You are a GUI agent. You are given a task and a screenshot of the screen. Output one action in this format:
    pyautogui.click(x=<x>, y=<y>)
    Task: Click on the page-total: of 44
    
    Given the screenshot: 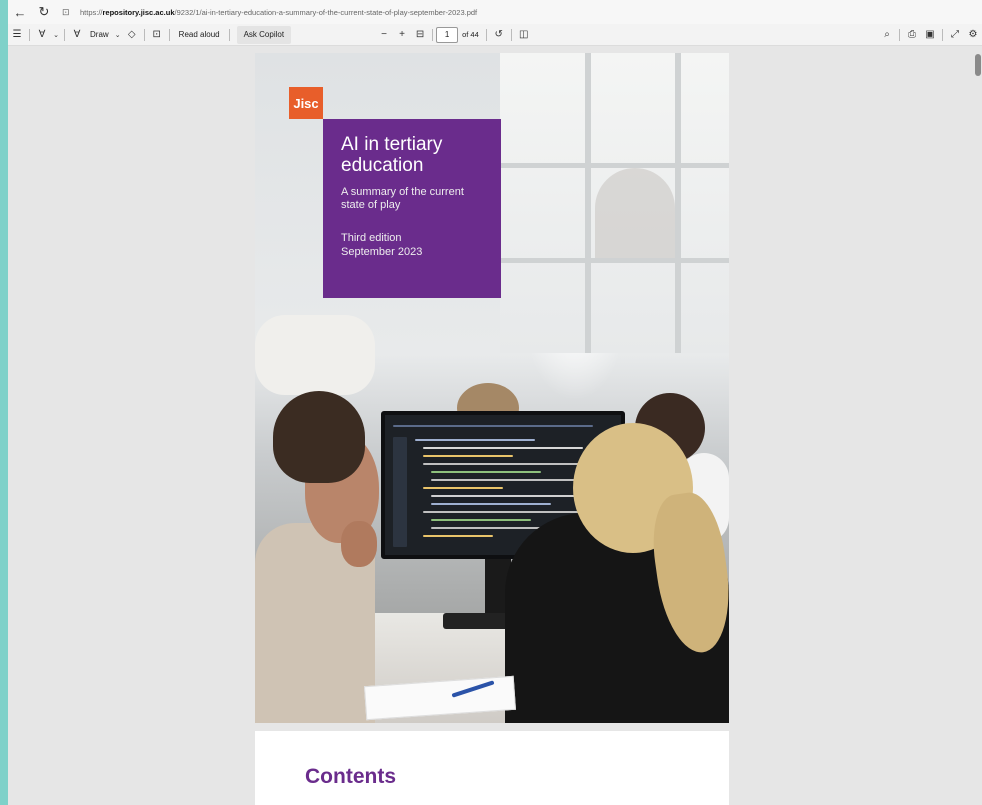 What is the action you would take?
    pyautogui.click(x=470, y=34)
    